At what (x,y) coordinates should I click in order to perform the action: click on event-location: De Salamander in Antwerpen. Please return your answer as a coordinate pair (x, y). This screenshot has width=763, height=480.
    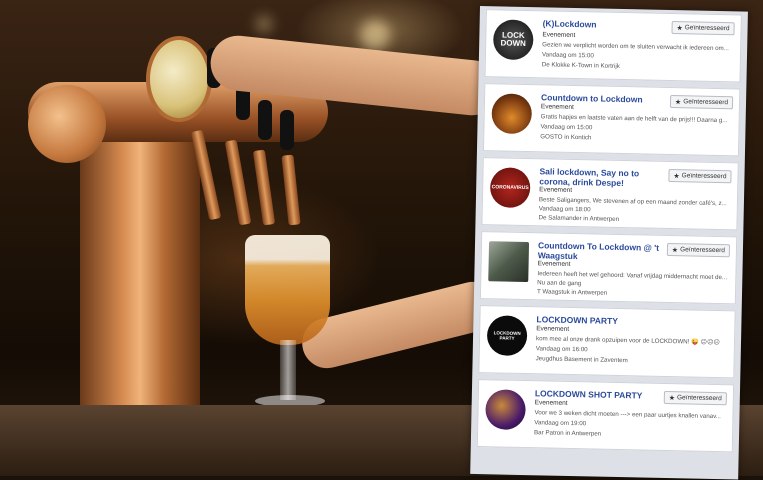
    Looking at the image, I should click on (579, 218).